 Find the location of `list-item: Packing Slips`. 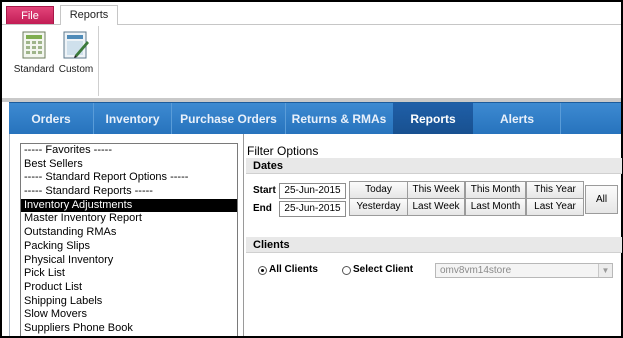

list-item: Packing Slips is located at coordinates (129, 247).